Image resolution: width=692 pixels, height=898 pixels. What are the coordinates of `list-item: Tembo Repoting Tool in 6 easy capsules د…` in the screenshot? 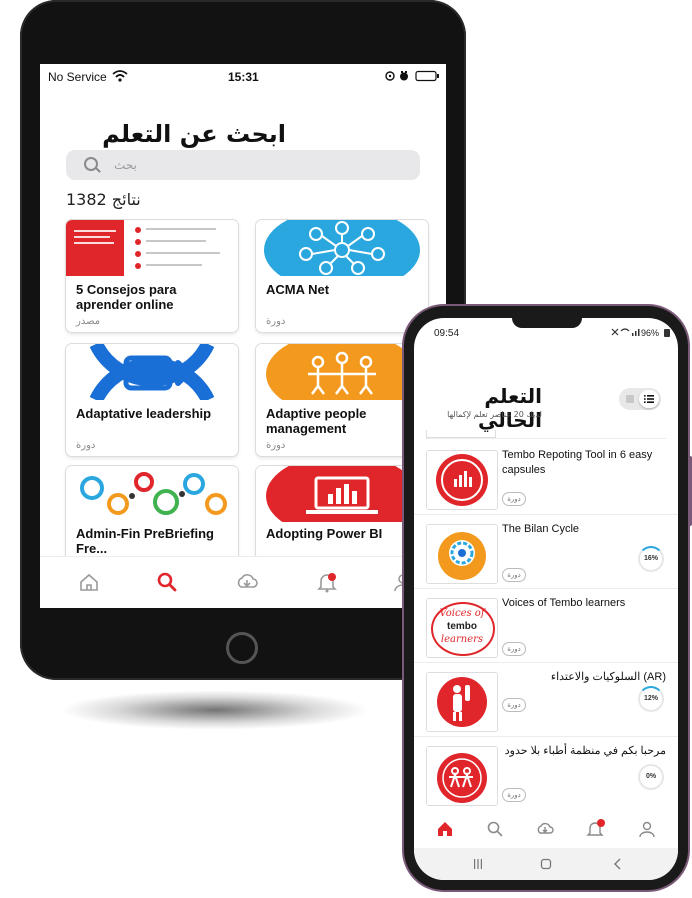 It's located at (546, 478).